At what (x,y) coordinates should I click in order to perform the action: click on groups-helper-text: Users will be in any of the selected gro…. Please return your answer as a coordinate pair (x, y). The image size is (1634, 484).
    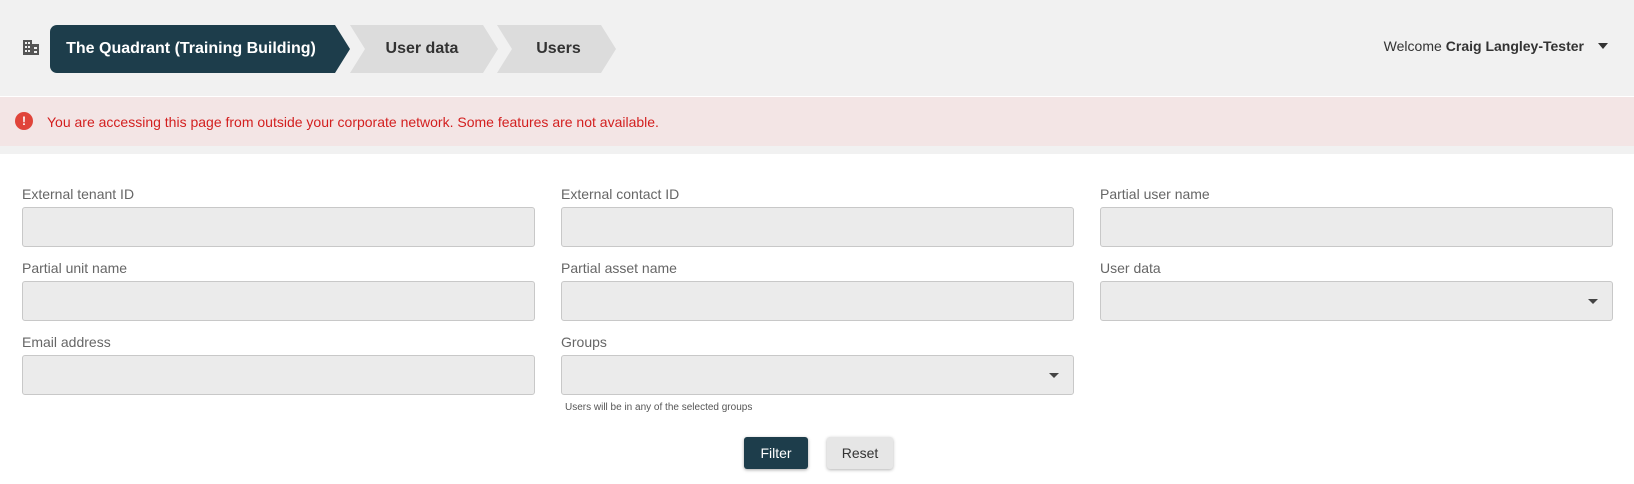
    Looking at the image, I should click on (659, 407).